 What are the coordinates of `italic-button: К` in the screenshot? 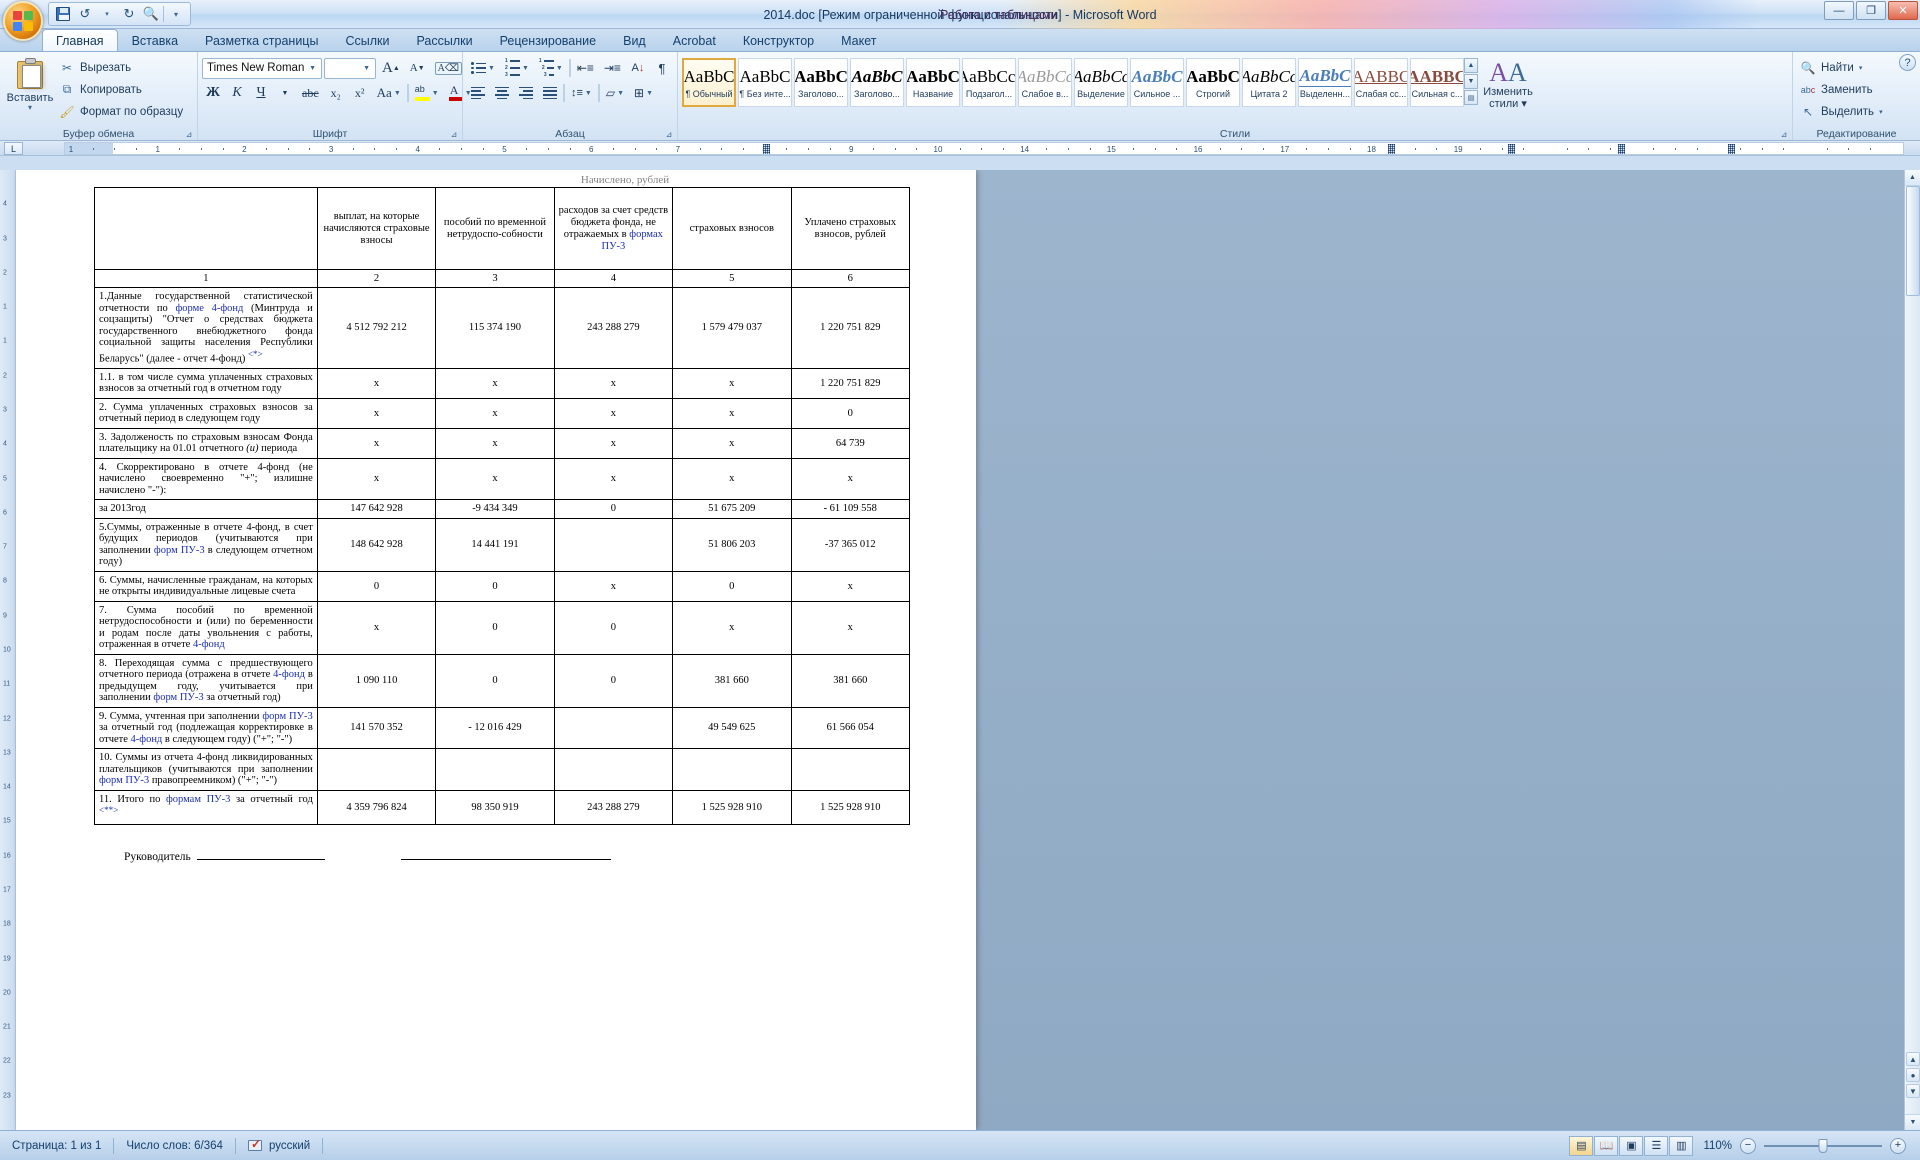 It's located at (237, 93).